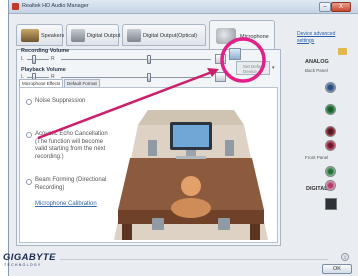 This screenshot has height=276, width=358. Describe the element at coordinates (22, 59) in the screenshot. I see `left-channel-label: L` at that location.